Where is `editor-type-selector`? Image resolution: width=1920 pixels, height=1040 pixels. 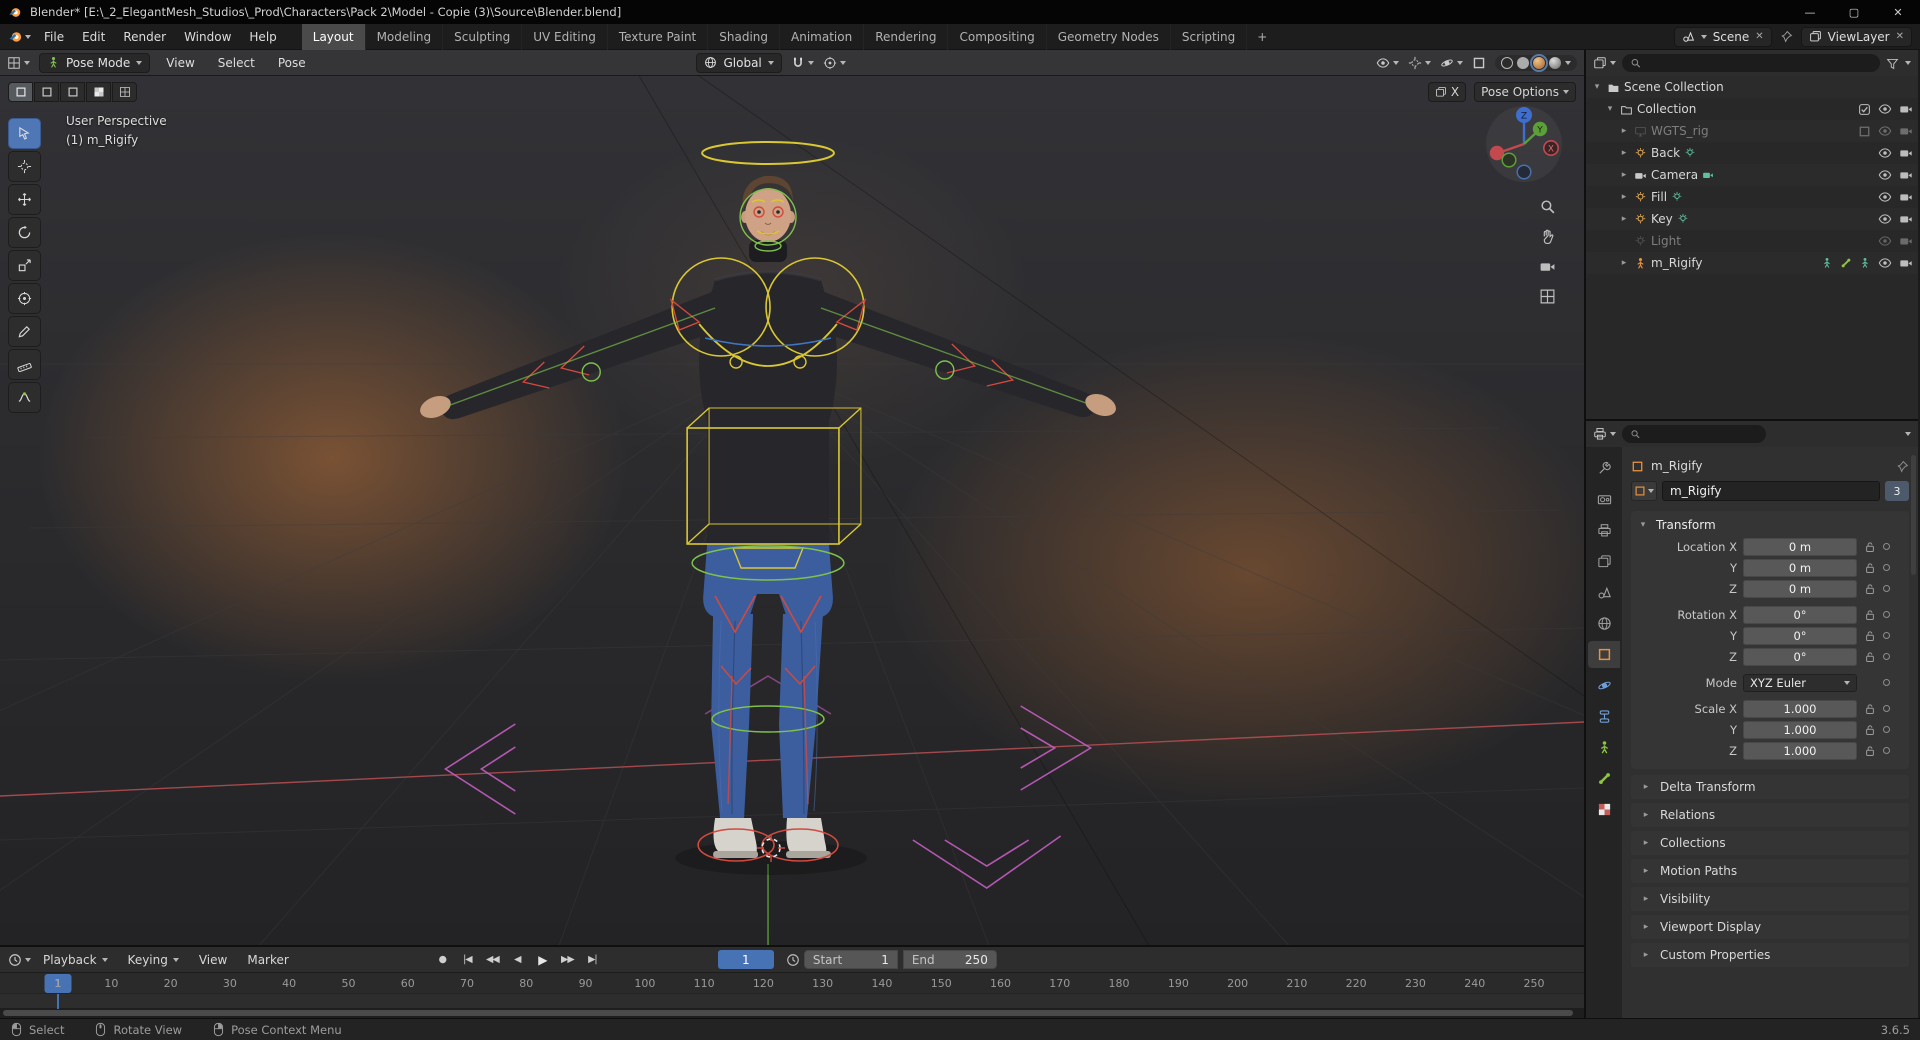 editor-type-selector is located at coordinates (18, 63).